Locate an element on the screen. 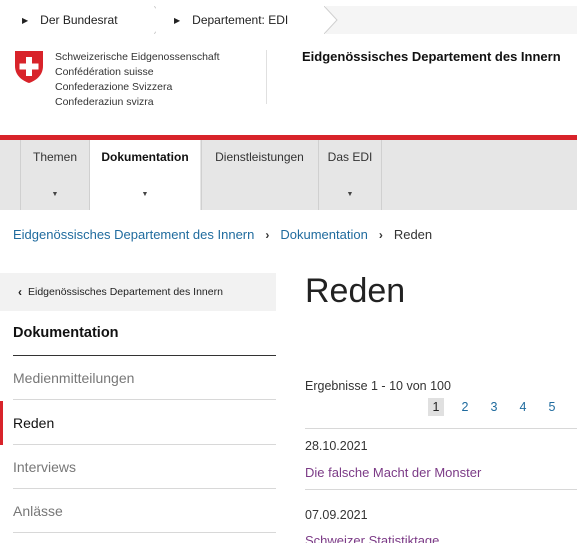 The width and height of the screenshot is (577, 543). page-title: Reden is located at coordinates (355, 291).